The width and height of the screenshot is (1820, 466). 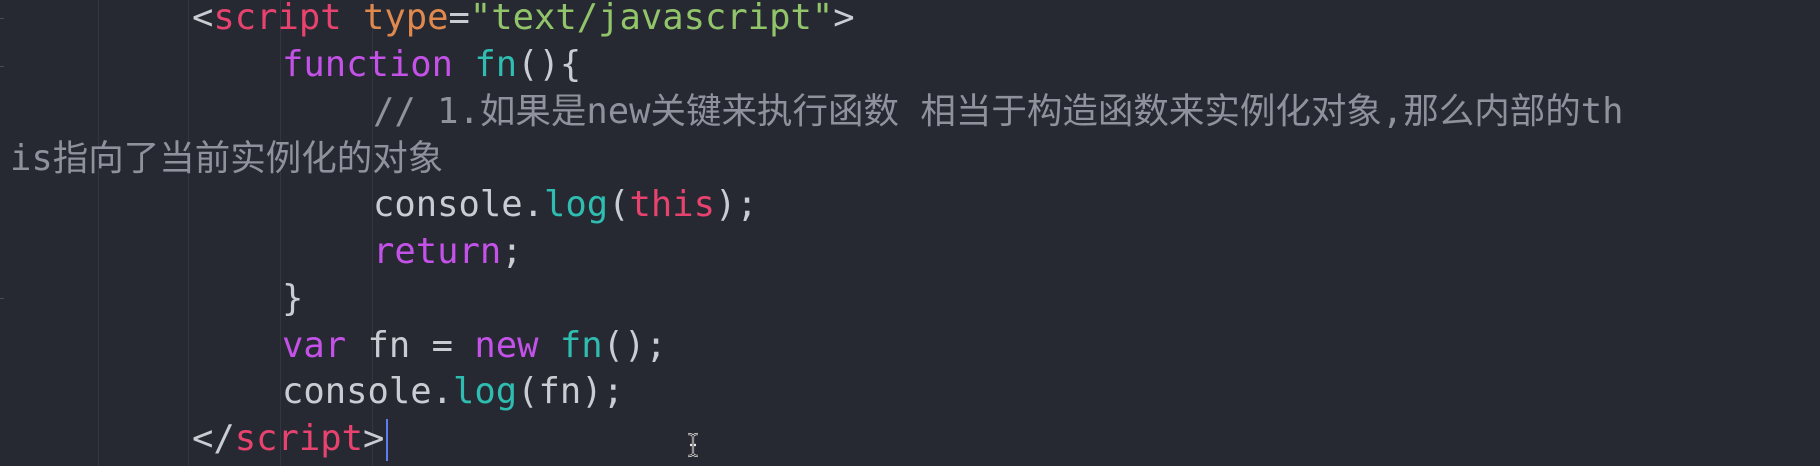 What do you see at coordinates (619, 204) in the screenshot?
I see `code-token: (` at bounding box center [619, 204].